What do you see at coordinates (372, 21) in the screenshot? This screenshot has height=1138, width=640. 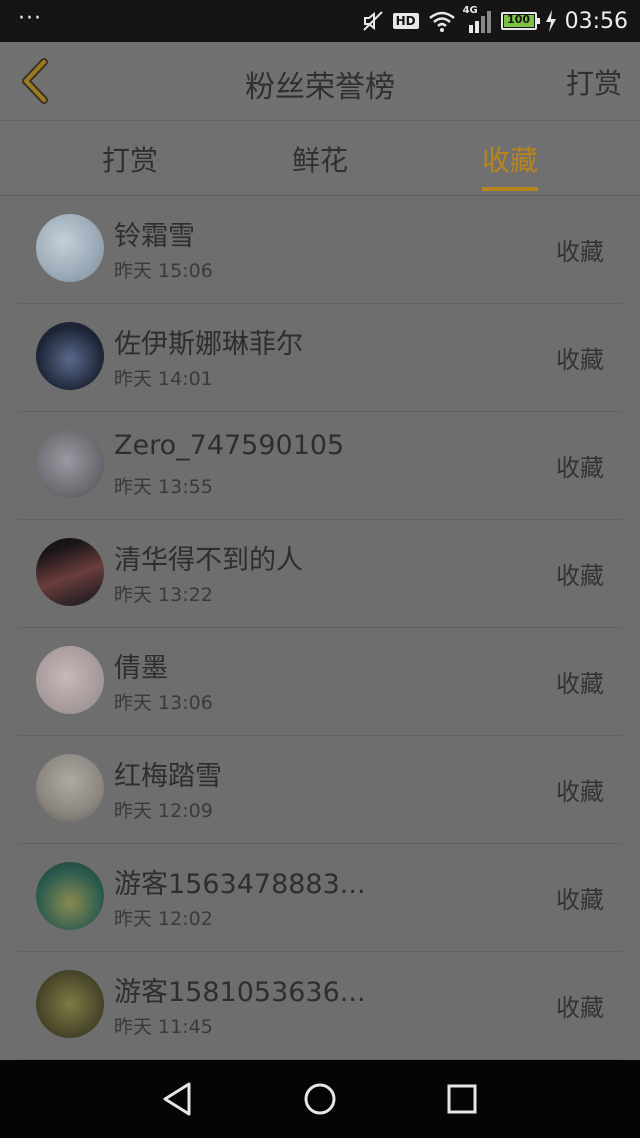 I see `mute-icon` at bounding box center [372, 21].